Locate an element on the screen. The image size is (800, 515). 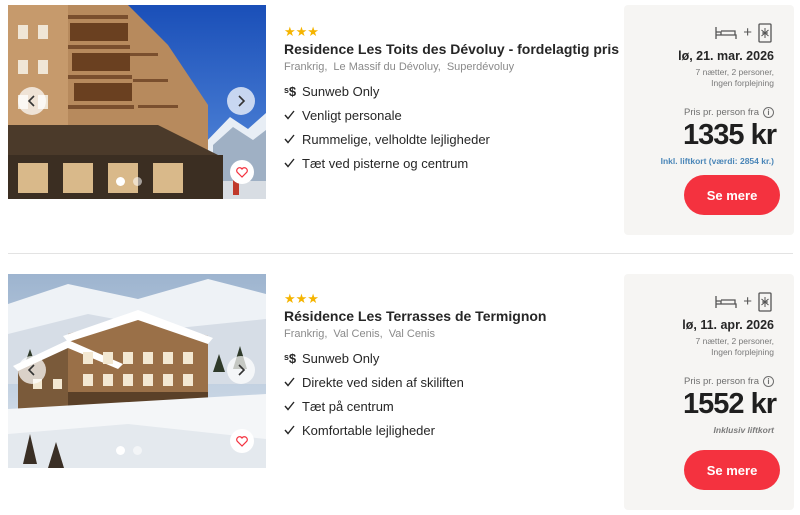
feature-text: Komfortable lejligheder is located at coordinates (368, 430).